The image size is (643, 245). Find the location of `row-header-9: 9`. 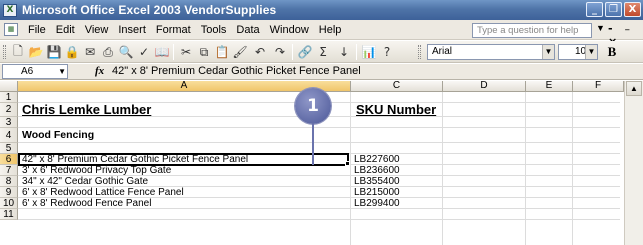

row-header-9: 9 is located at coordinates (9, 192).